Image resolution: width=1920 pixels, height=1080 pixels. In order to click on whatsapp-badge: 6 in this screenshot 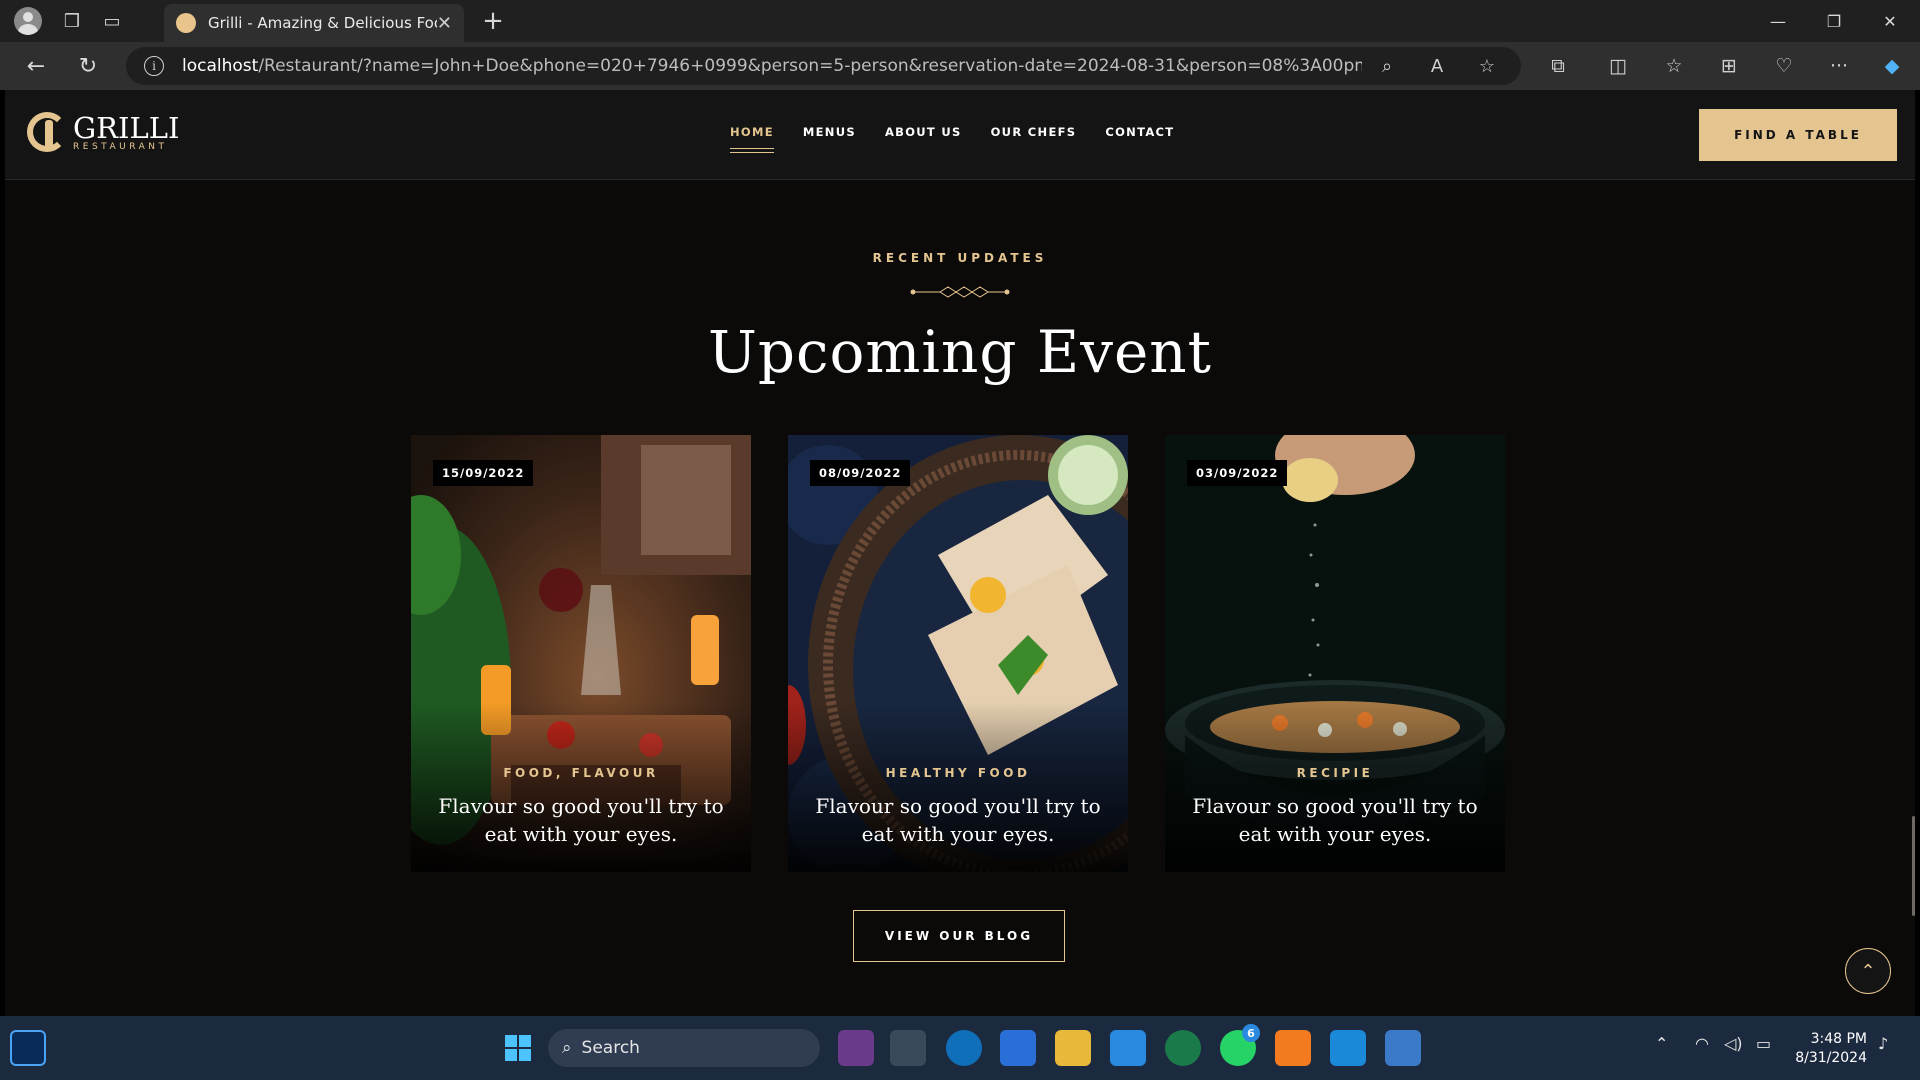, I will do `click(1251, 1033)`.